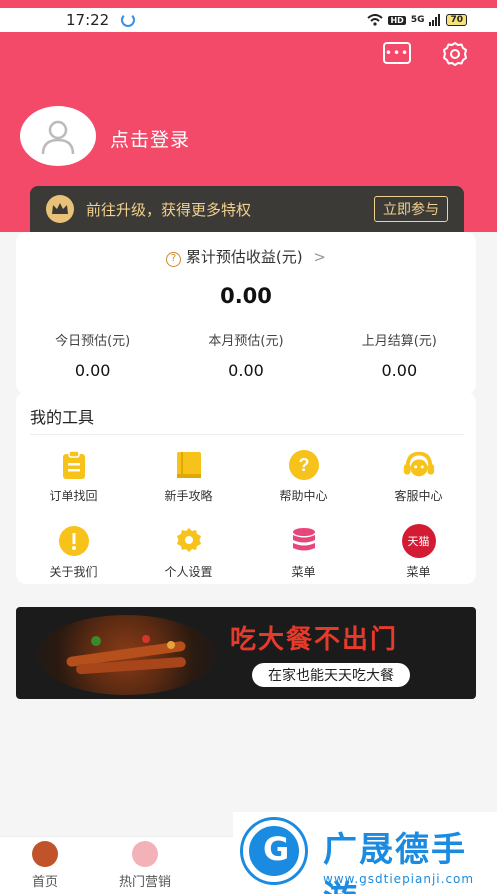  What do you see at coordinates (303, 496) in the screenshot?
I see `tool-label: 帮助中心` at bounding box center [303, 496].